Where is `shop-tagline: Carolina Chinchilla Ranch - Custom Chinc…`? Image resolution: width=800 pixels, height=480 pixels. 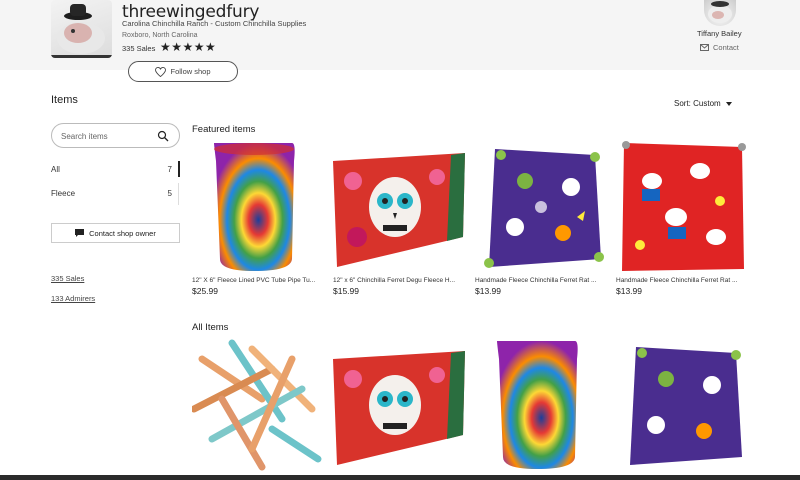 shop-tagline: Carolina Chinchilla Ranch - Custom Chinc… is located at coordinates (214, 23).